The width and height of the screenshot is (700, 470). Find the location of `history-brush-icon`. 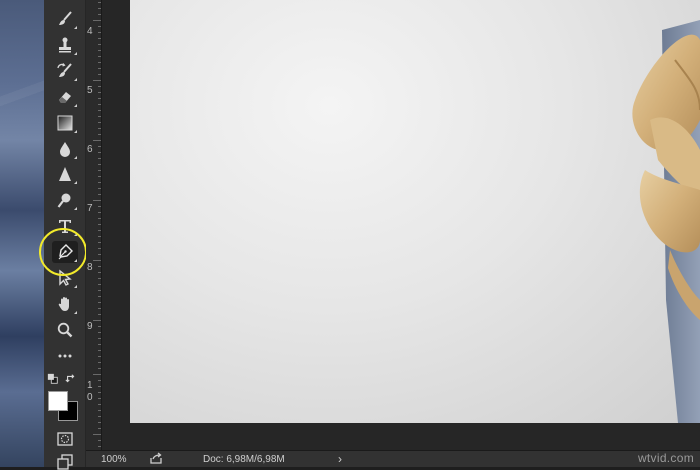

history-brush-icon is located at coordinates (64, 70).